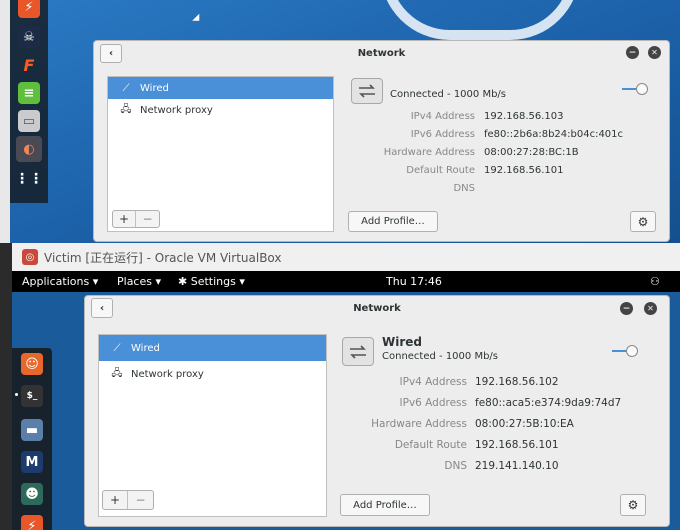  What do you see at coordinates (29, 65) in the screenshot?
I see `faraday-icon: F` at bounding box center [29, 65].